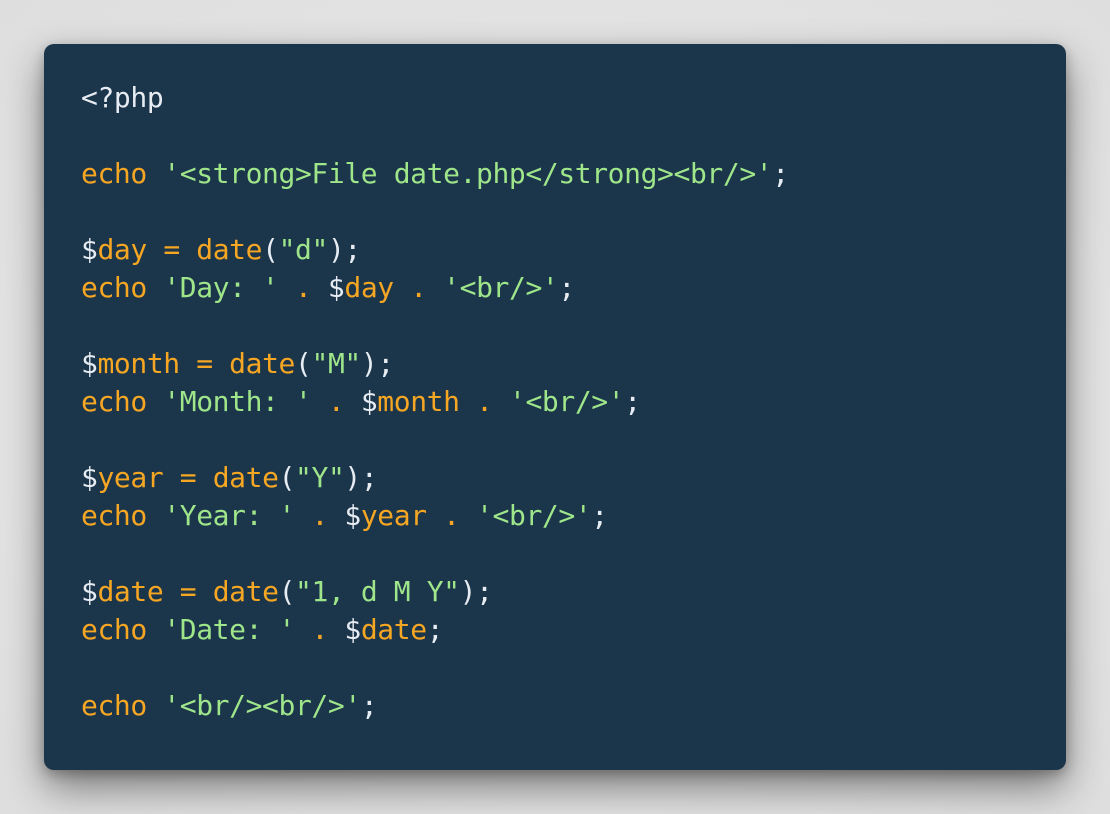  I want to click on code-token-str: "1, d M Y", so click(377, 591).